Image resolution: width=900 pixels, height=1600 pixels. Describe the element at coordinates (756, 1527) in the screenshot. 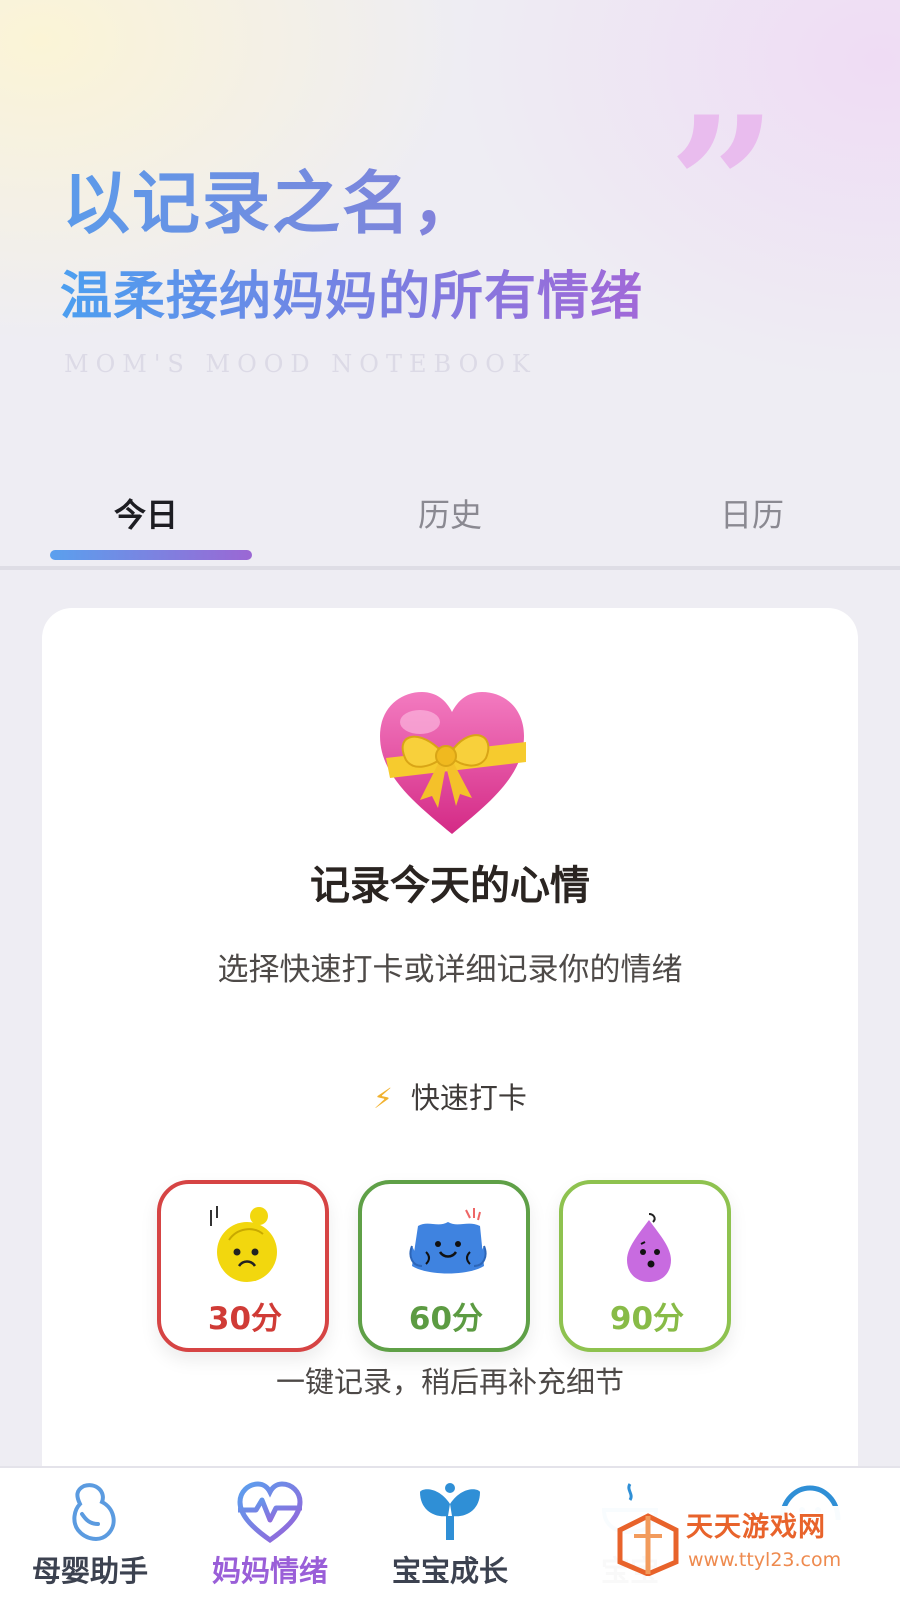

I see `watermark-title: 天天游戏网` at that location.